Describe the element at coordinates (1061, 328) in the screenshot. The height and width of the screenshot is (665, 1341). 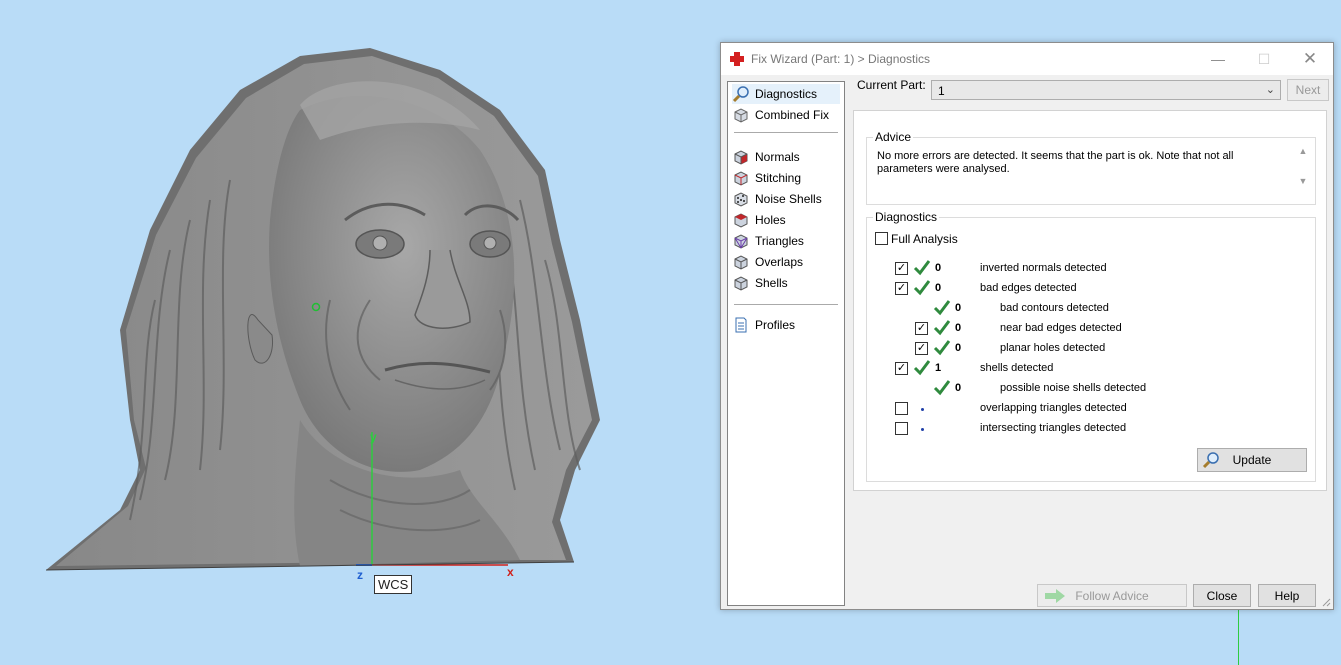
I see `row-label: near bad edges detected` at that location.